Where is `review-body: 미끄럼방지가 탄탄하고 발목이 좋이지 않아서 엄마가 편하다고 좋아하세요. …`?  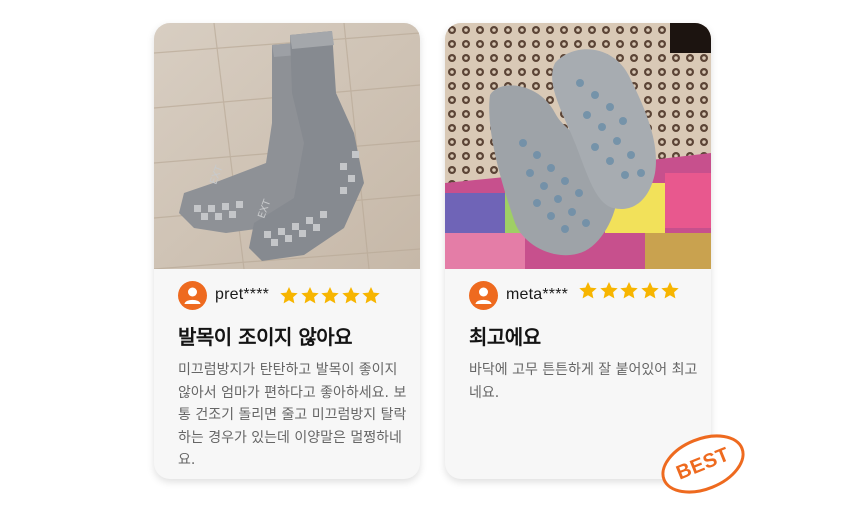 review-body: 미끄럼방지가 탄탄하고 발목이 좋이지 않아서 엄마가 편하다고 좋아하세요. … is located at coordinates (292, 415).